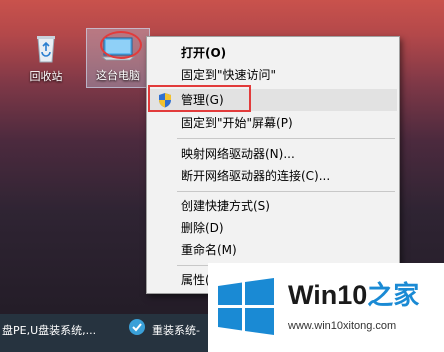  I want to click on annotation-rectangle, so click(199, 98).